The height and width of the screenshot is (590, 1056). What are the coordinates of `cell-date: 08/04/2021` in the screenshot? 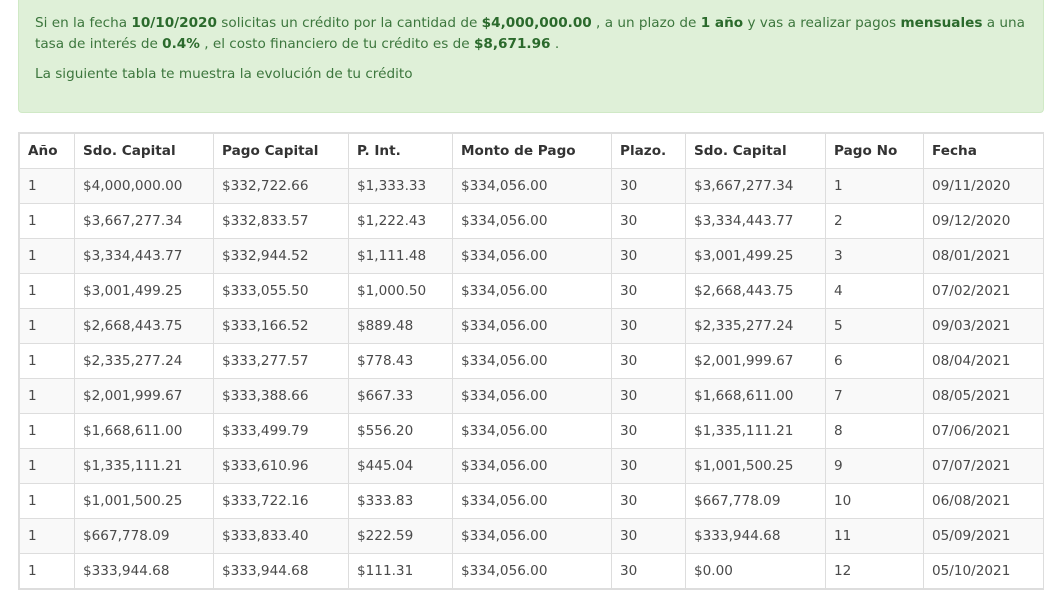 It's located at (983, 361).